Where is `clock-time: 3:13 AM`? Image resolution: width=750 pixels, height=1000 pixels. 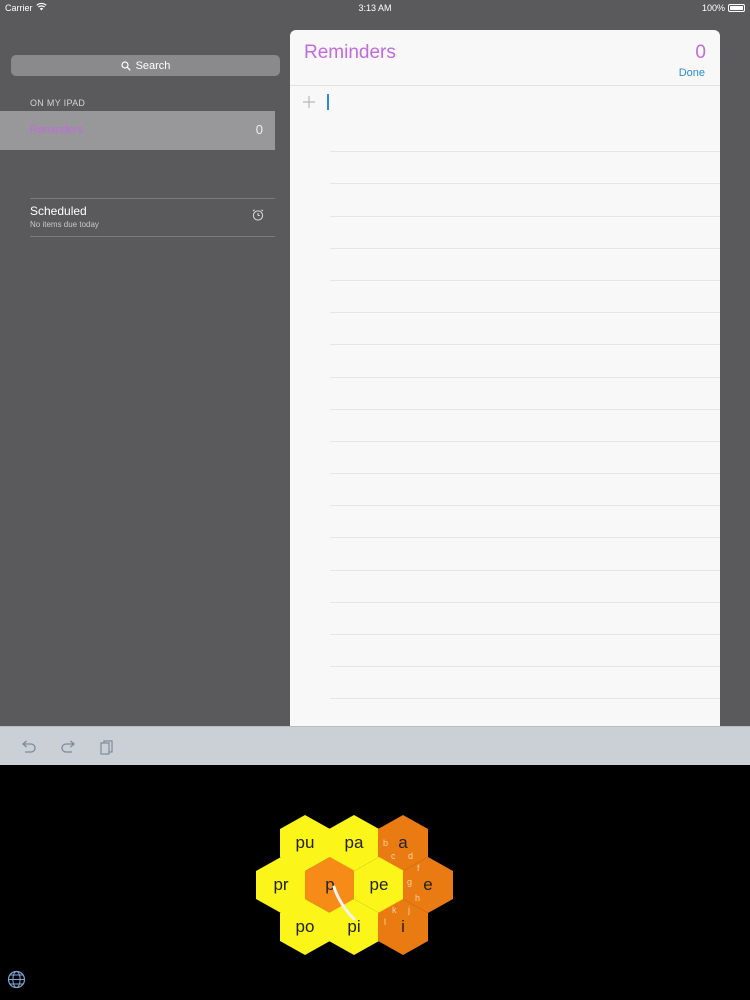
clock-time: 3:13 AM is located at coordinates (375, 8).